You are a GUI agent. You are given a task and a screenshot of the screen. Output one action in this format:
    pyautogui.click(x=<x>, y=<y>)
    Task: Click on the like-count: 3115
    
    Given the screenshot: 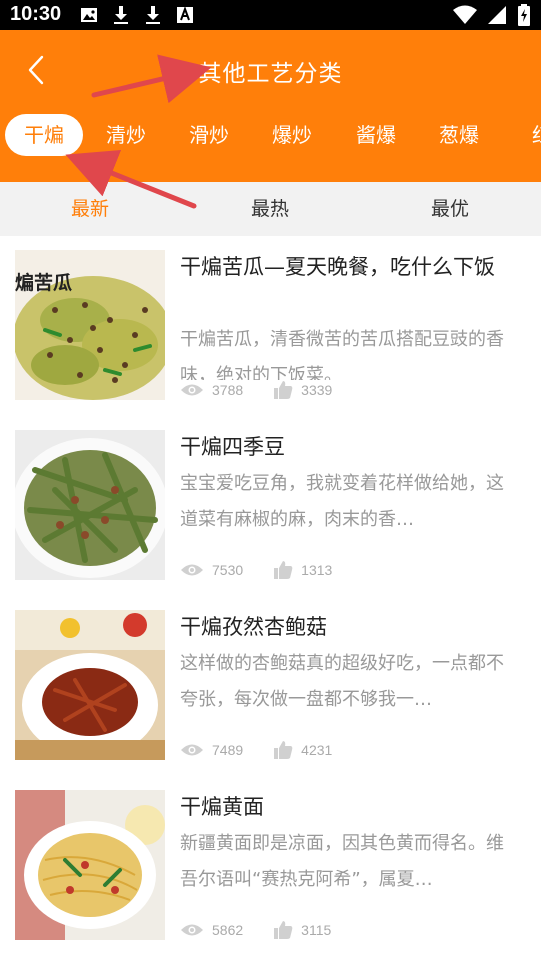 What is the action you would take?
    pyautogui.click(x=302, y=930)
    